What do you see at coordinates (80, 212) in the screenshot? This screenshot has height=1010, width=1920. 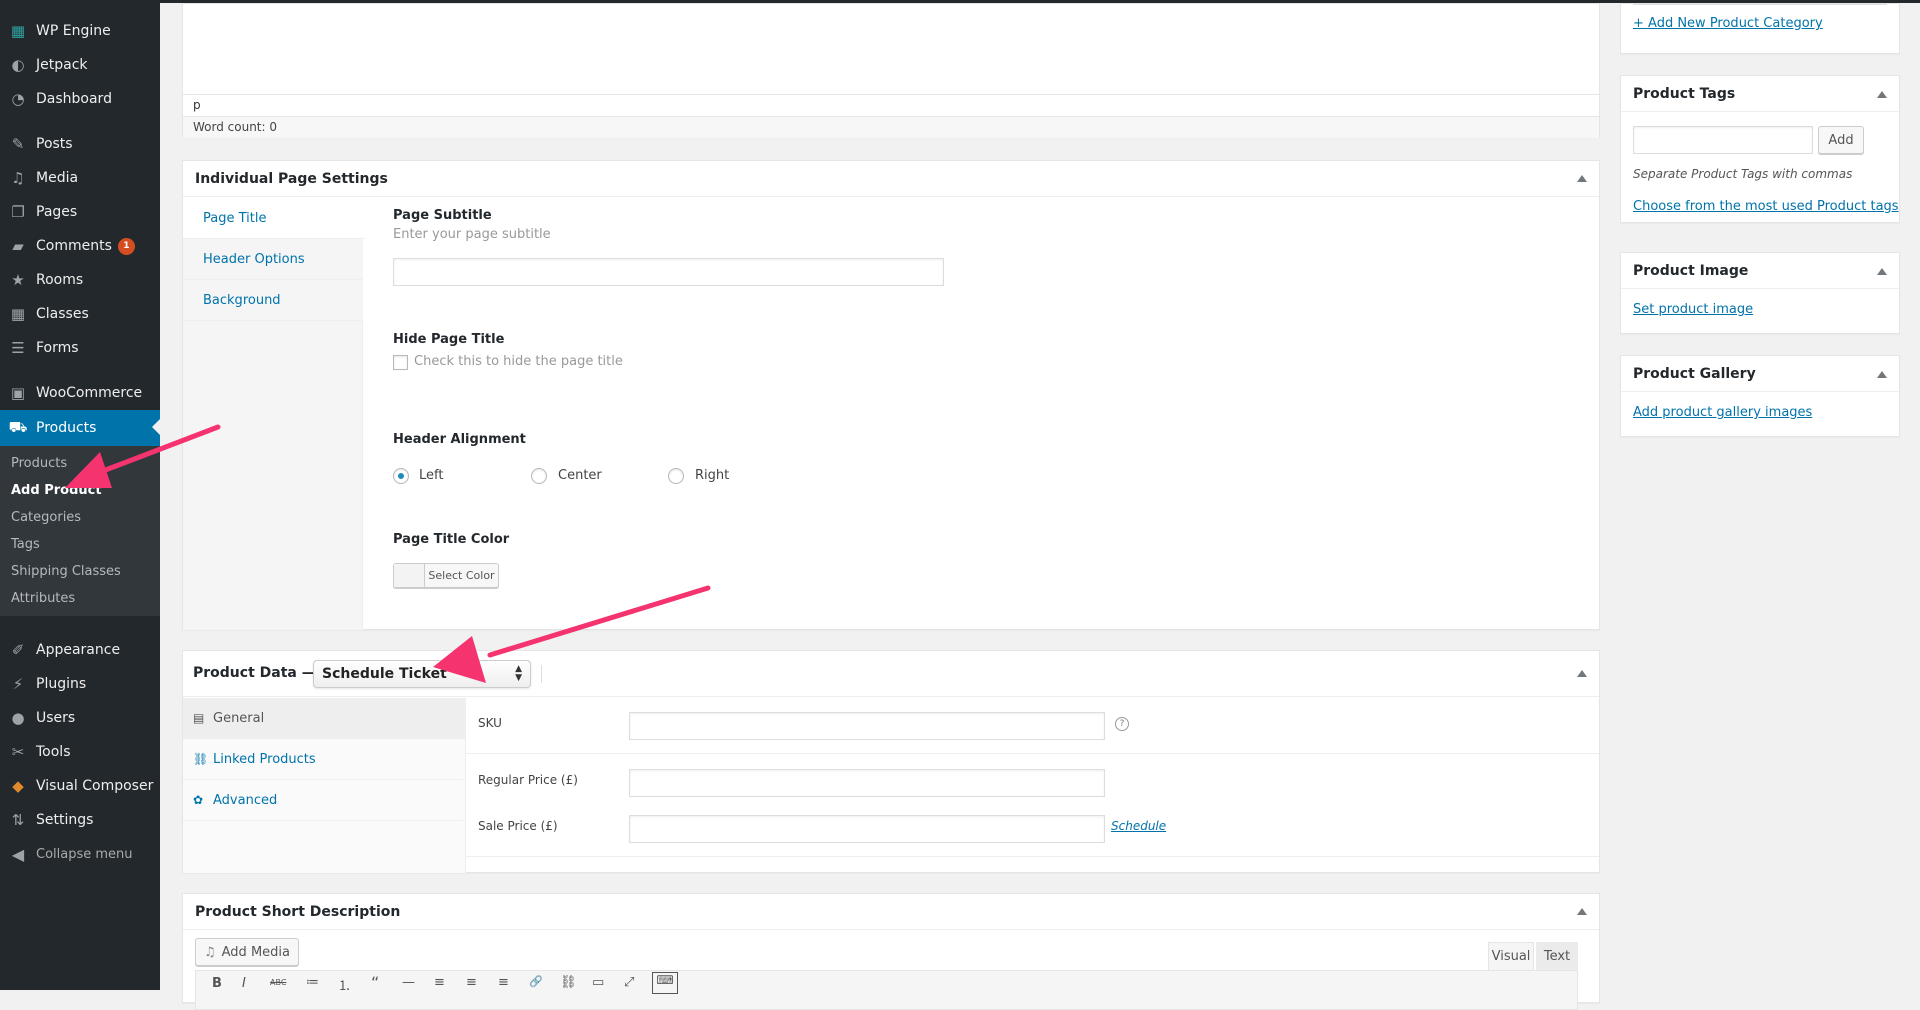 I see `menu-pages: ❐ Pages` at bounding box center [80, 212].